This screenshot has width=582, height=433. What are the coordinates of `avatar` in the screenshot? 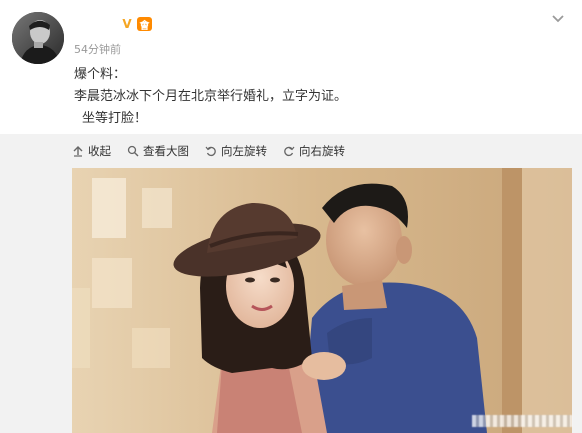 It's located at (38, 38).